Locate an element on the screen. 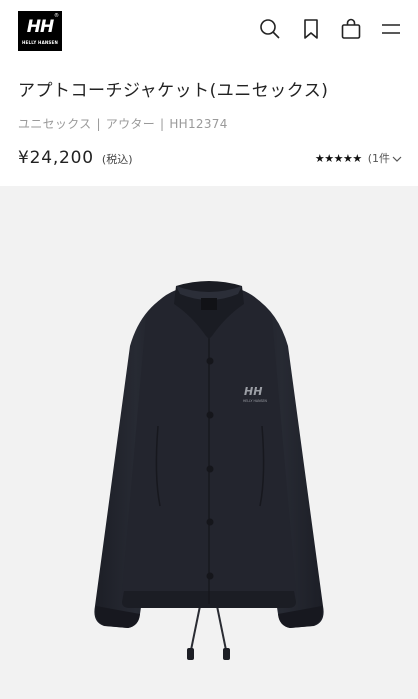 This screenshot has width=418, height=699. rating-summary: ★★★★★ (1件 is located at coordinates (358, 158).